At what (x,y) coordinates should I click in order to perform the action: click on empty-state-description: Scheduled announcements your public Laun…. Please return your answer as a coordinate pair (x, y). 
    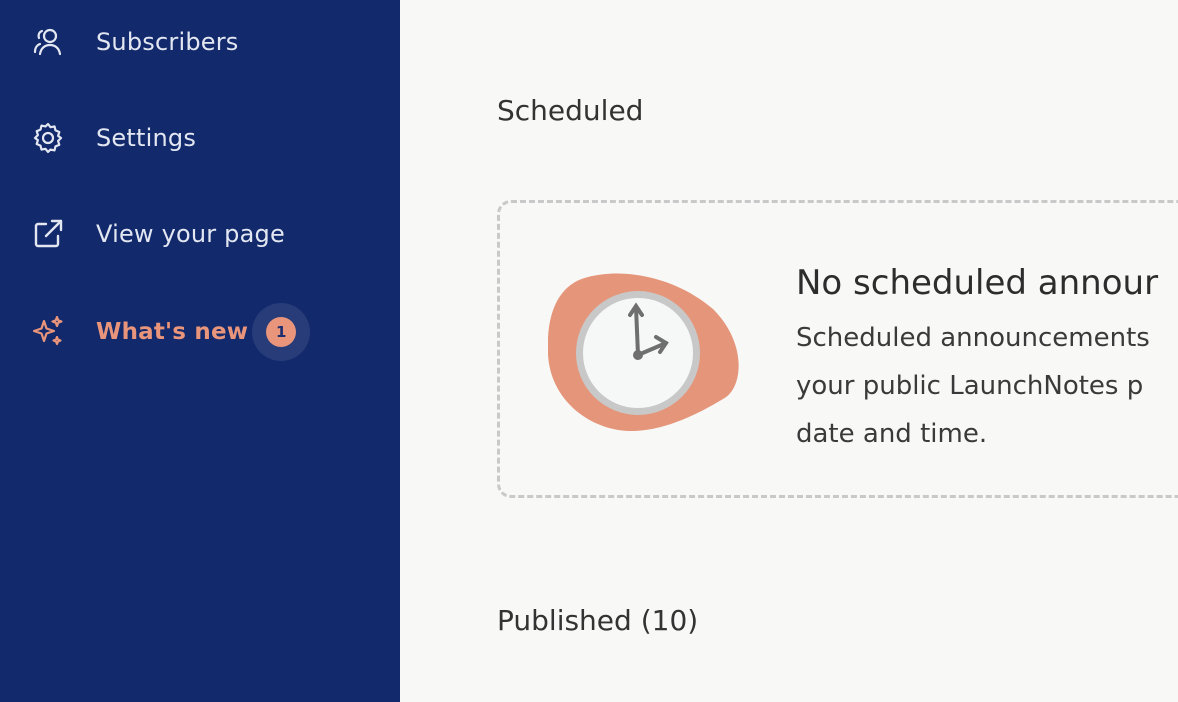
    Looking at the image, I should click on (987, 386).